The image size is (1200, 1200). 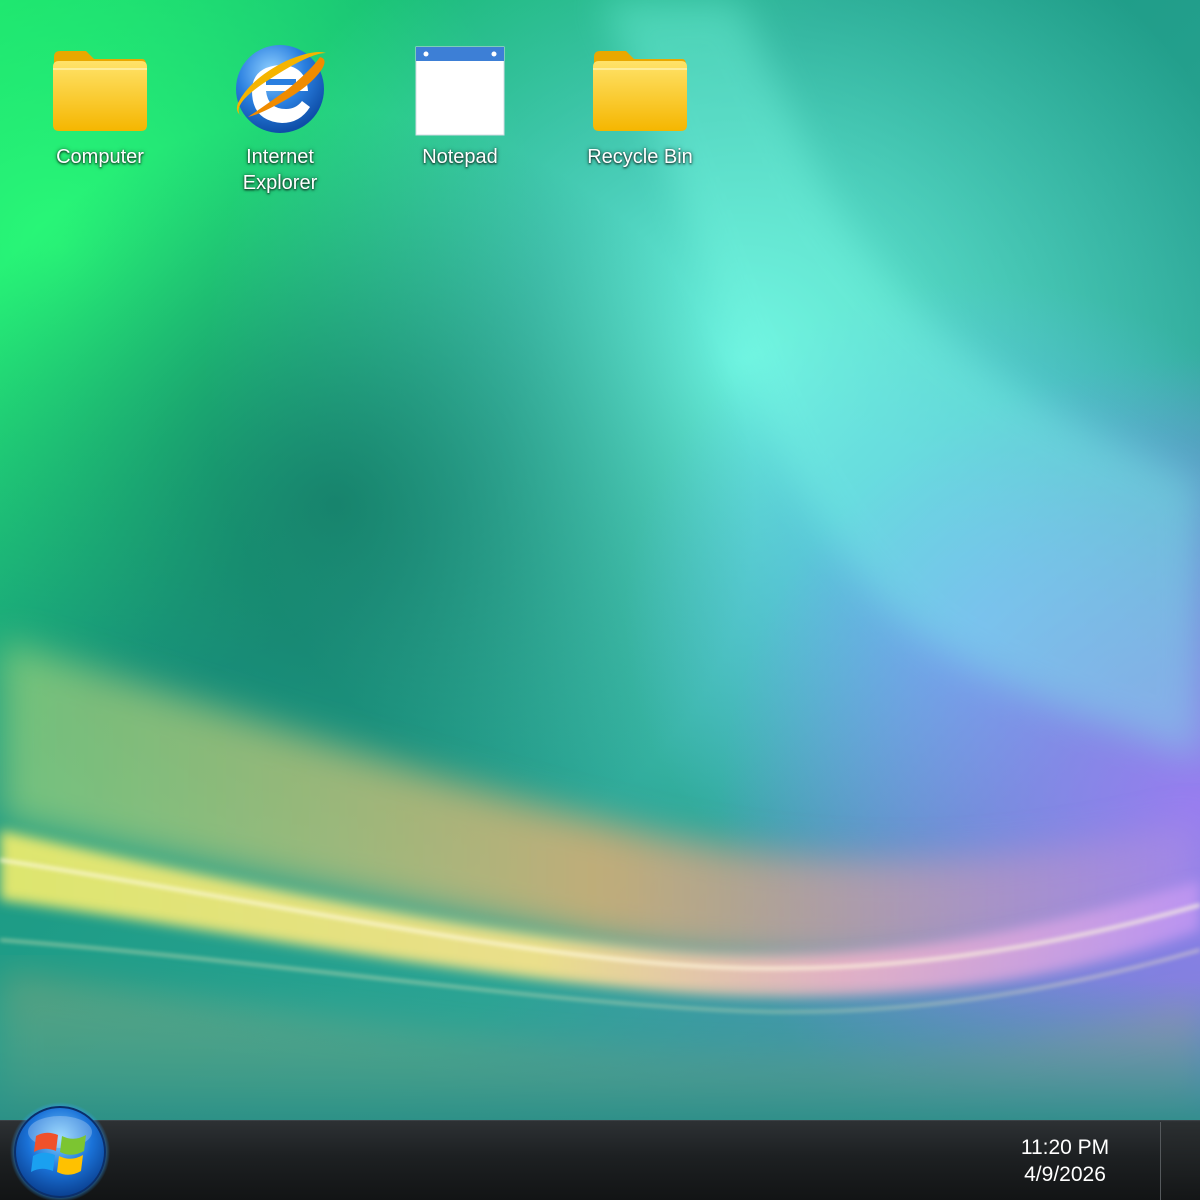 I want to click on taskbar-clock: 11:20 PM 4/9/2026, so click(x=1065, y=1161).